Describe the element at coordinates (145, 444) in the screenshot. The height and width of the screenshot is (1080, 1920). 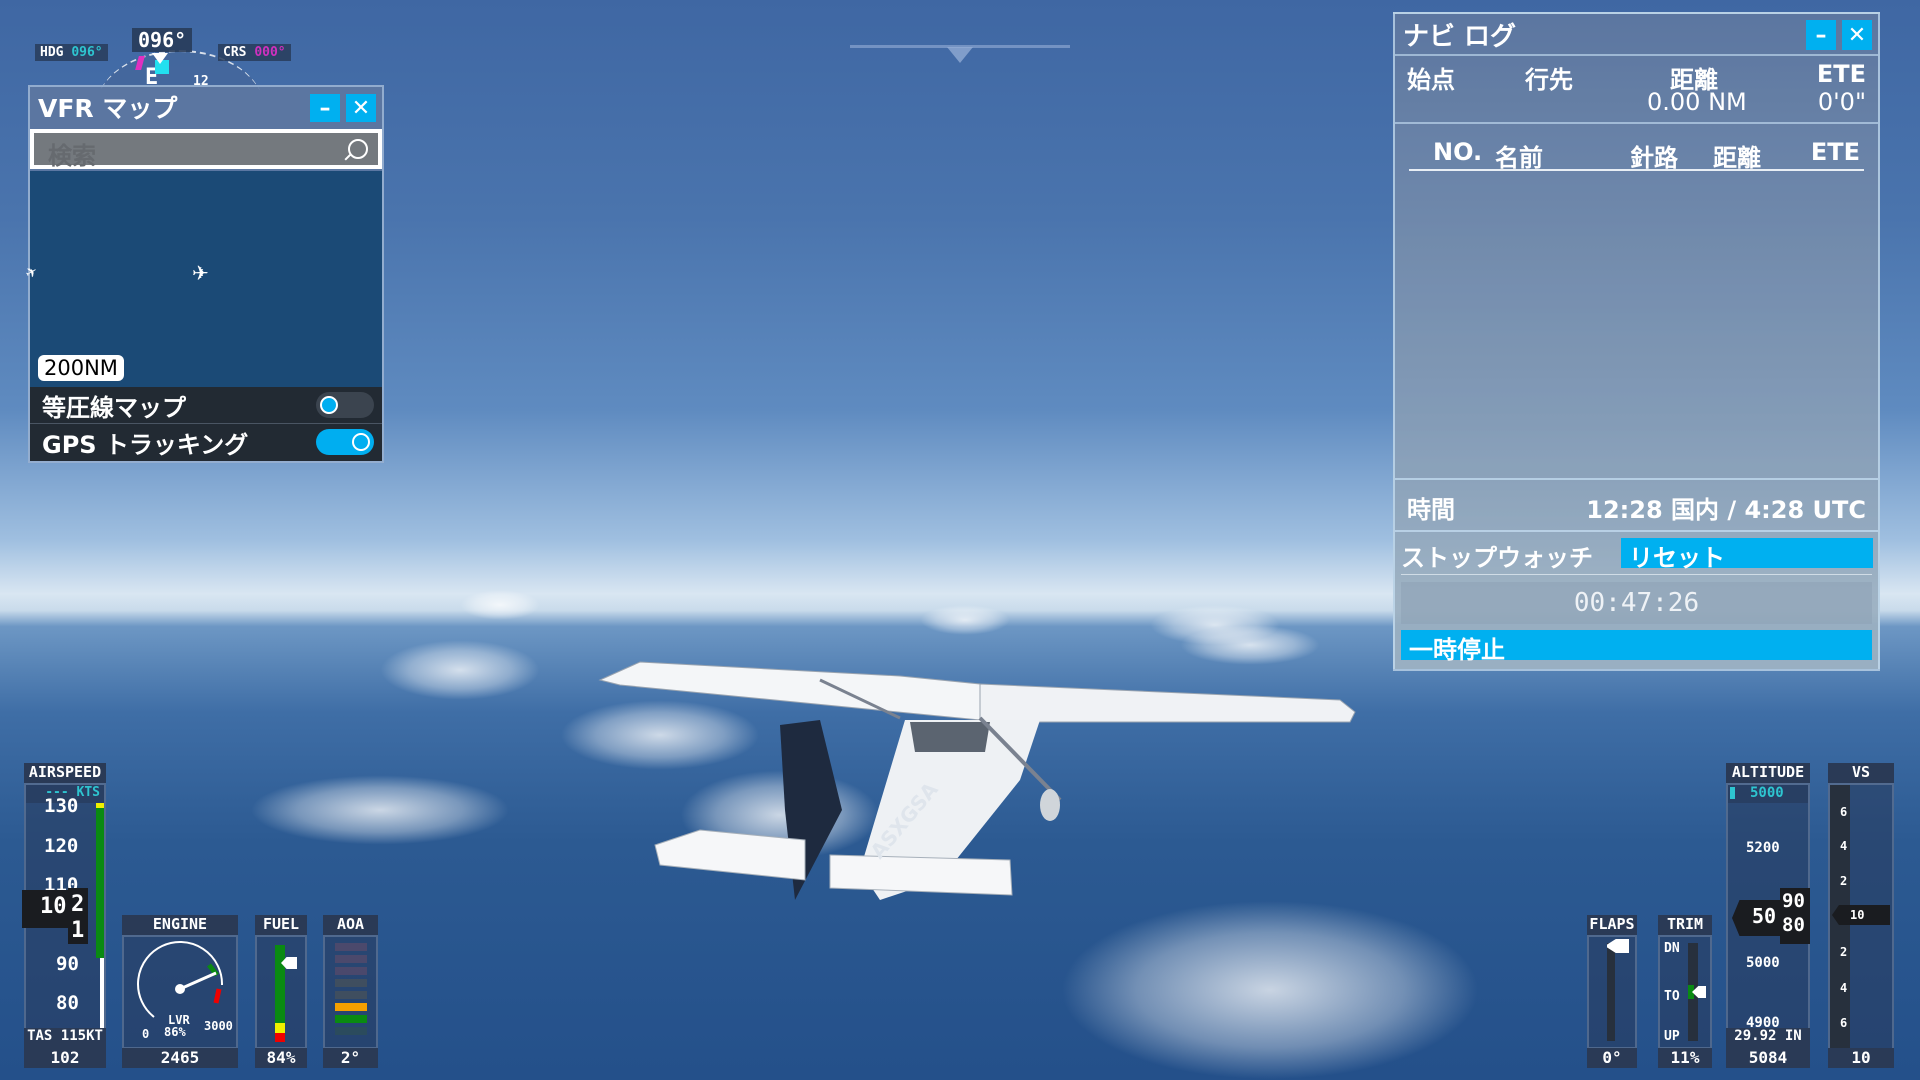
I see `gps-tracking-label: GPS トラッキング` at that location.